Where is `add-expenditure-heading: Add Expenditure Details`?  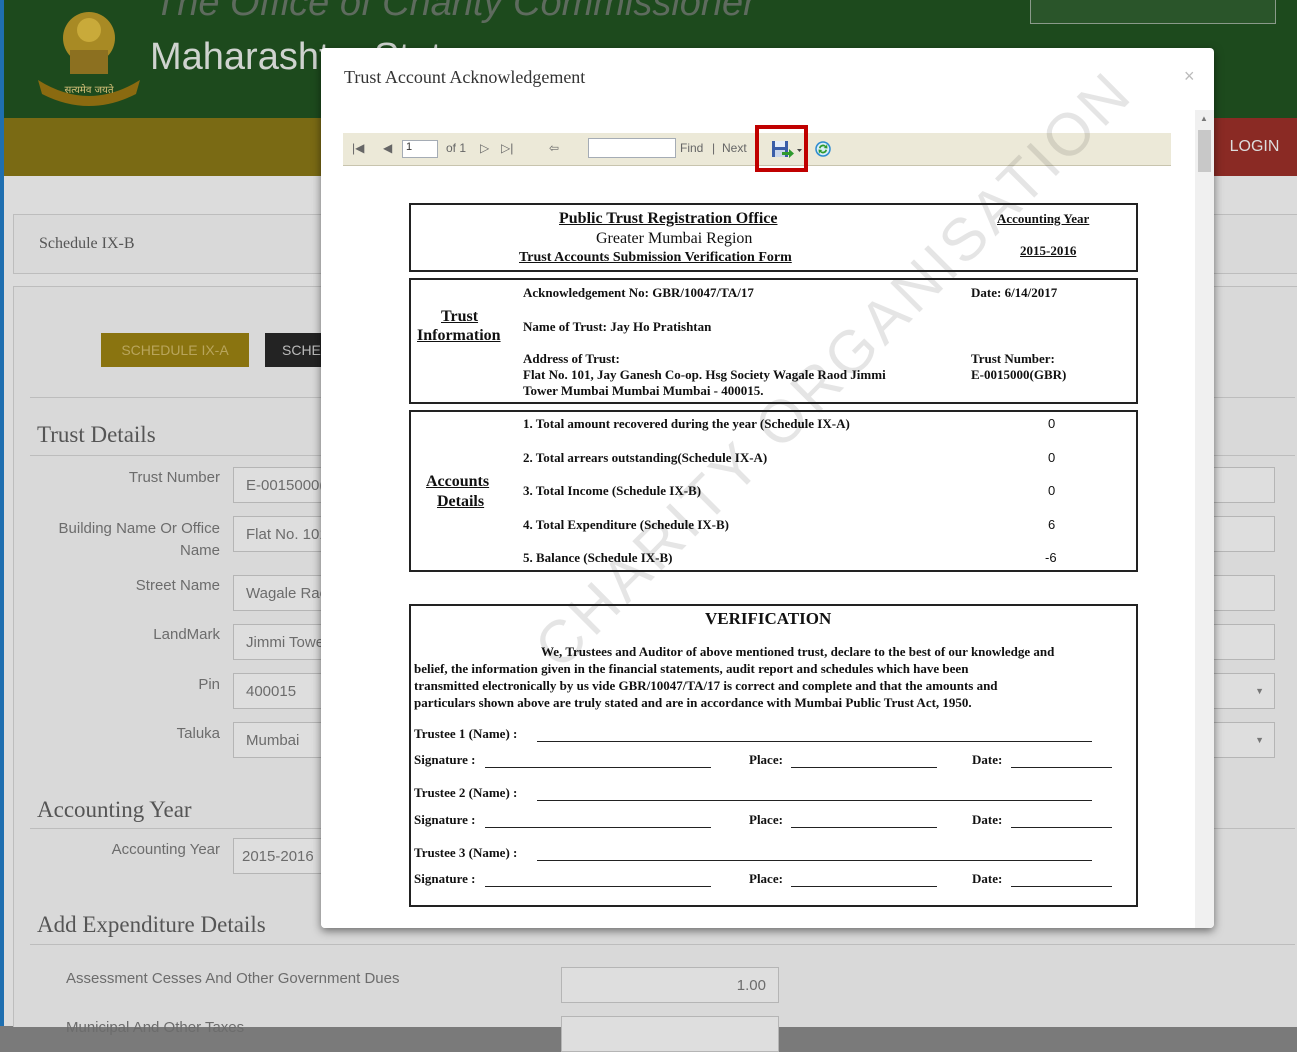
add-expenditure-heading: Add Expenditure Details is located at coordinates (151, 924).